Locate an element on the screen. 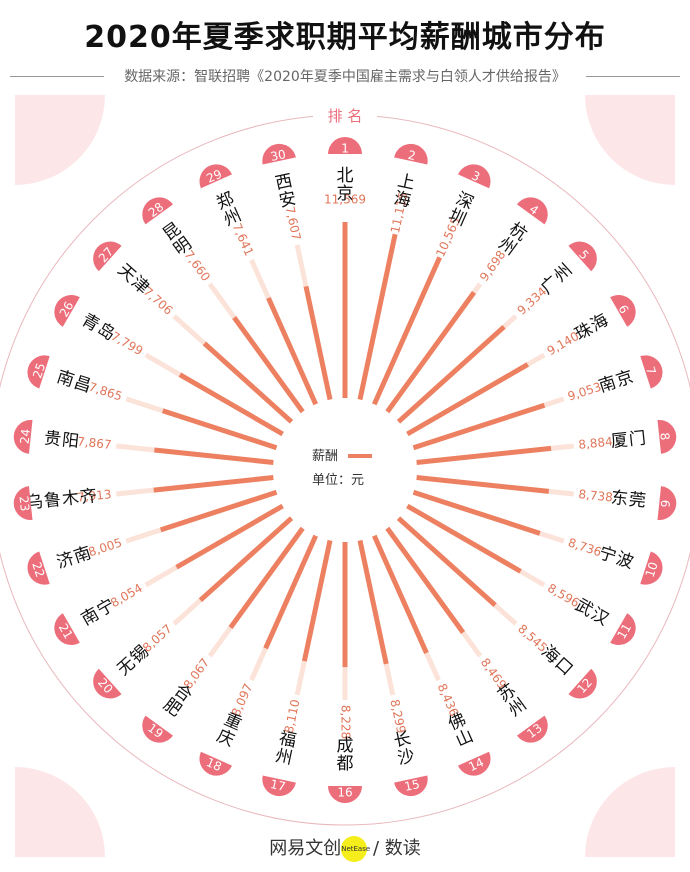 The image size is (690, 872). rank-number: 24 is located at coordinates (26, 436).